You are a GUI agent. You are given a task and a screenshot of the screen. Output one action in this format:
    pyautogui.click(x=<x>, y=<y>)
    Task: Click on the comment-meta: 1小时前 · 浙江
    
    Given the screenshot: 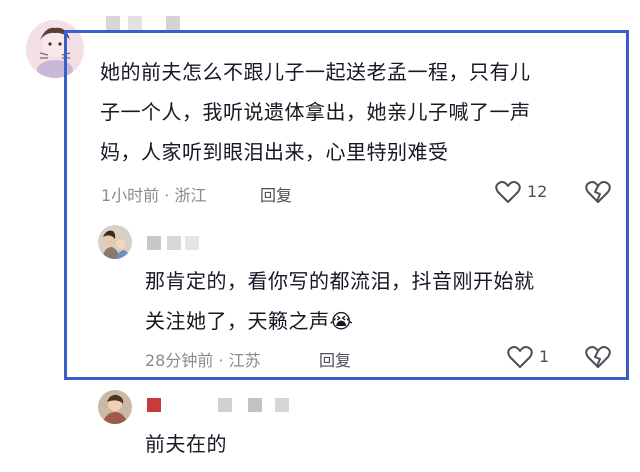 What is the action you would take?
    pyautogui.click(x=154, y=195)
    